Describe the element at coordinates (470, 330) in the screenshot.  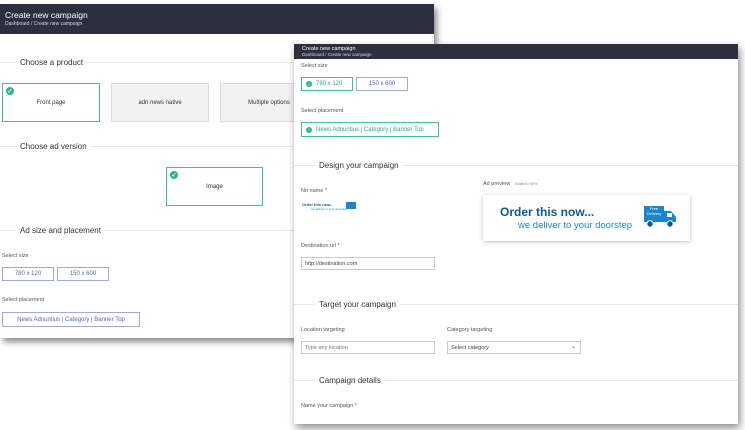
I see `category-targeting-label: Category targeting` at that location.